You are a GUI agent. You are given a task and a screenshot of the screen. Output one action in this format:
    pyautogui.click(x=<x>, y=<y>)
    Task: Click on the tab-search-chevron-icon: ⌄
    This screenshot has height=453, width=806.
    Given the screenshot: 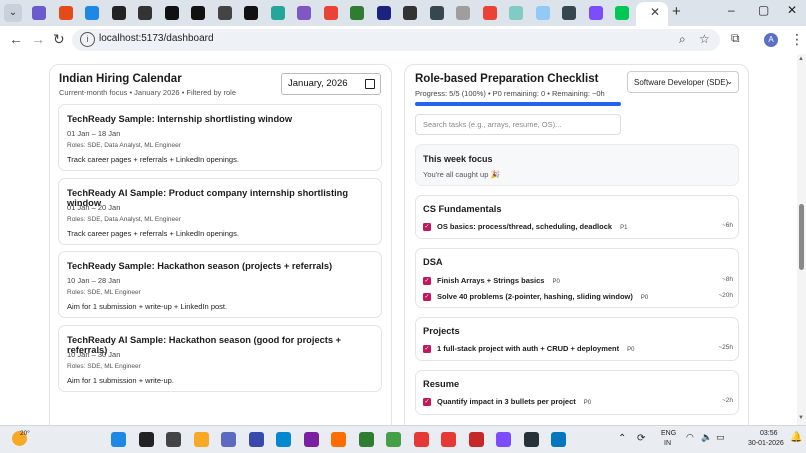 What is the action you would take?
    pyautogui.click(x=13, y=13)
    